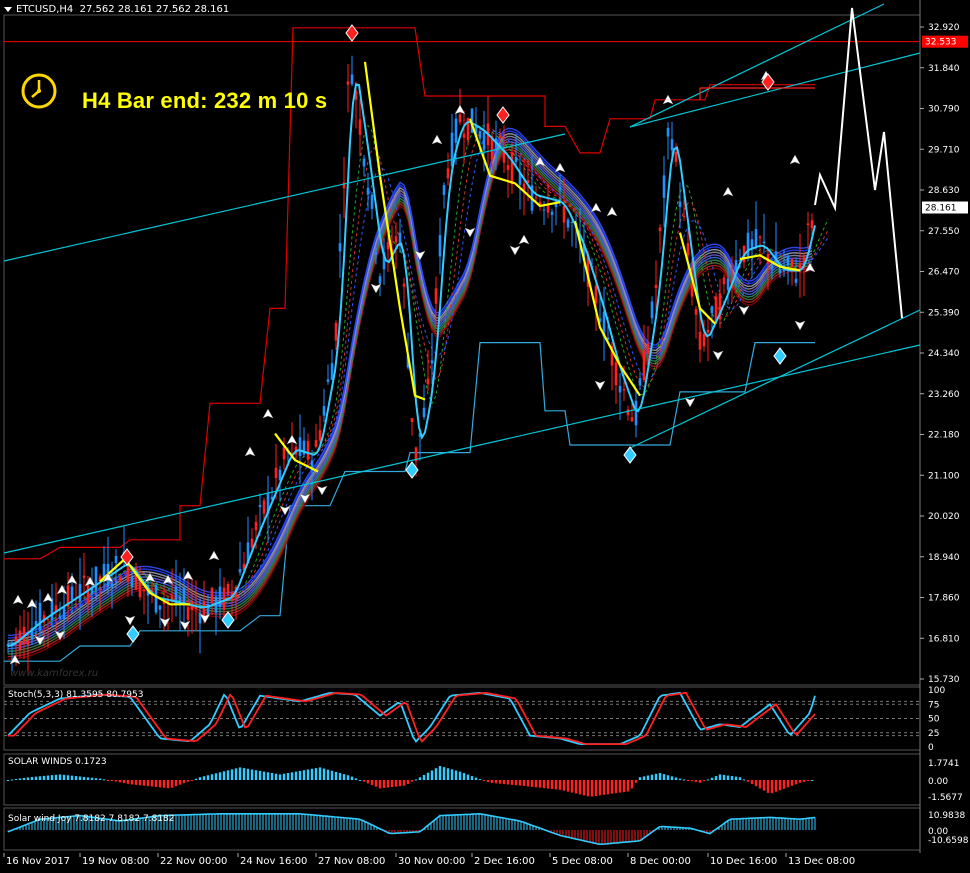 The image size is (970, 873). Describe the element at coordinates (462, 779) in the screenshot. I see `panel-frame` at that location.